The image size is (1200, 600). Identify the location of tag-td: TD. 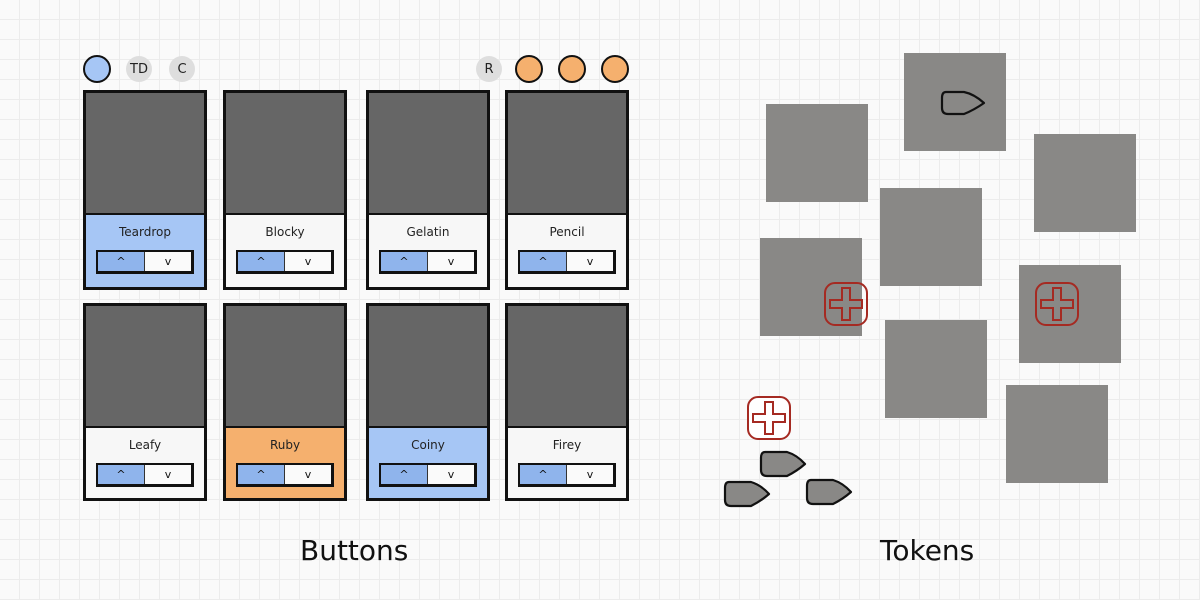
(139, 69).